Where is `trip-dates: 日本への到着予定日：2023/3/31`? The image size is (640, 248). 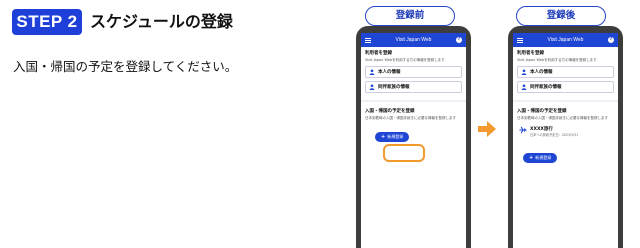 trip-dates: 日本への到着予定日：2023/3/31 is located at coordinates (554, 135).